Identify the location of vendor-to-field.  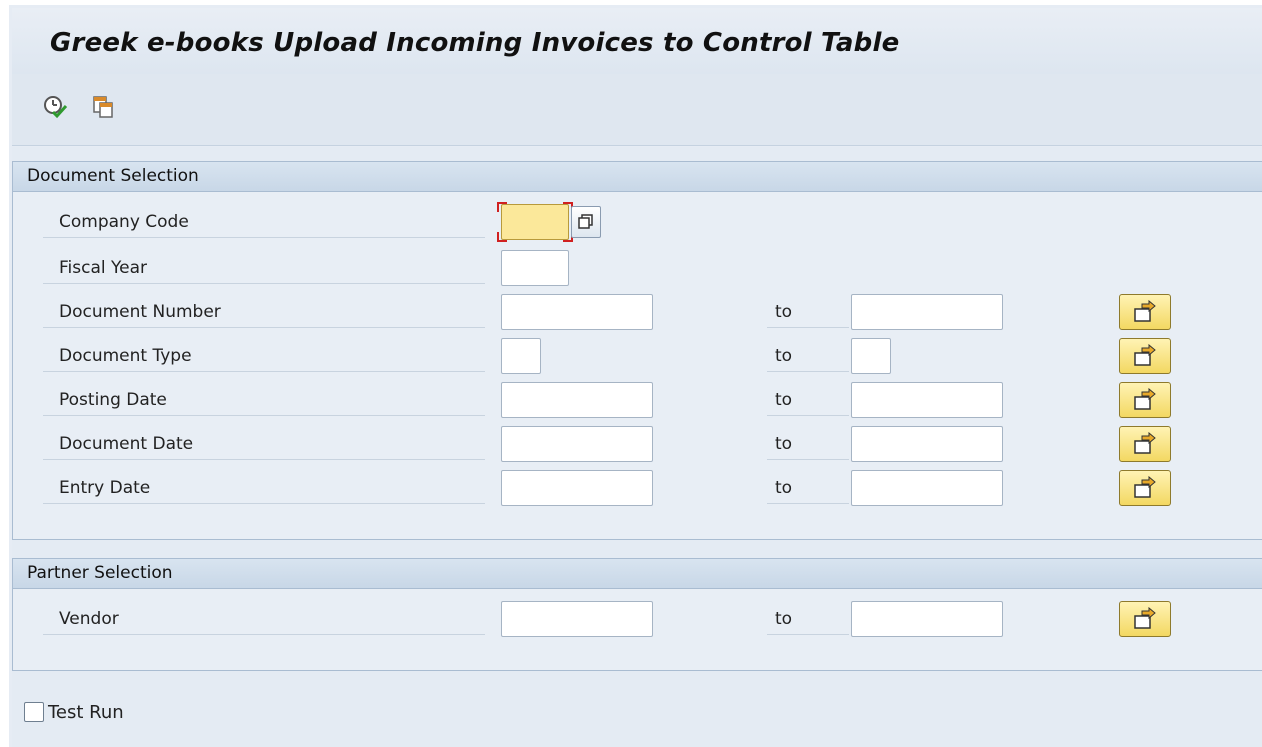
(927, 619).